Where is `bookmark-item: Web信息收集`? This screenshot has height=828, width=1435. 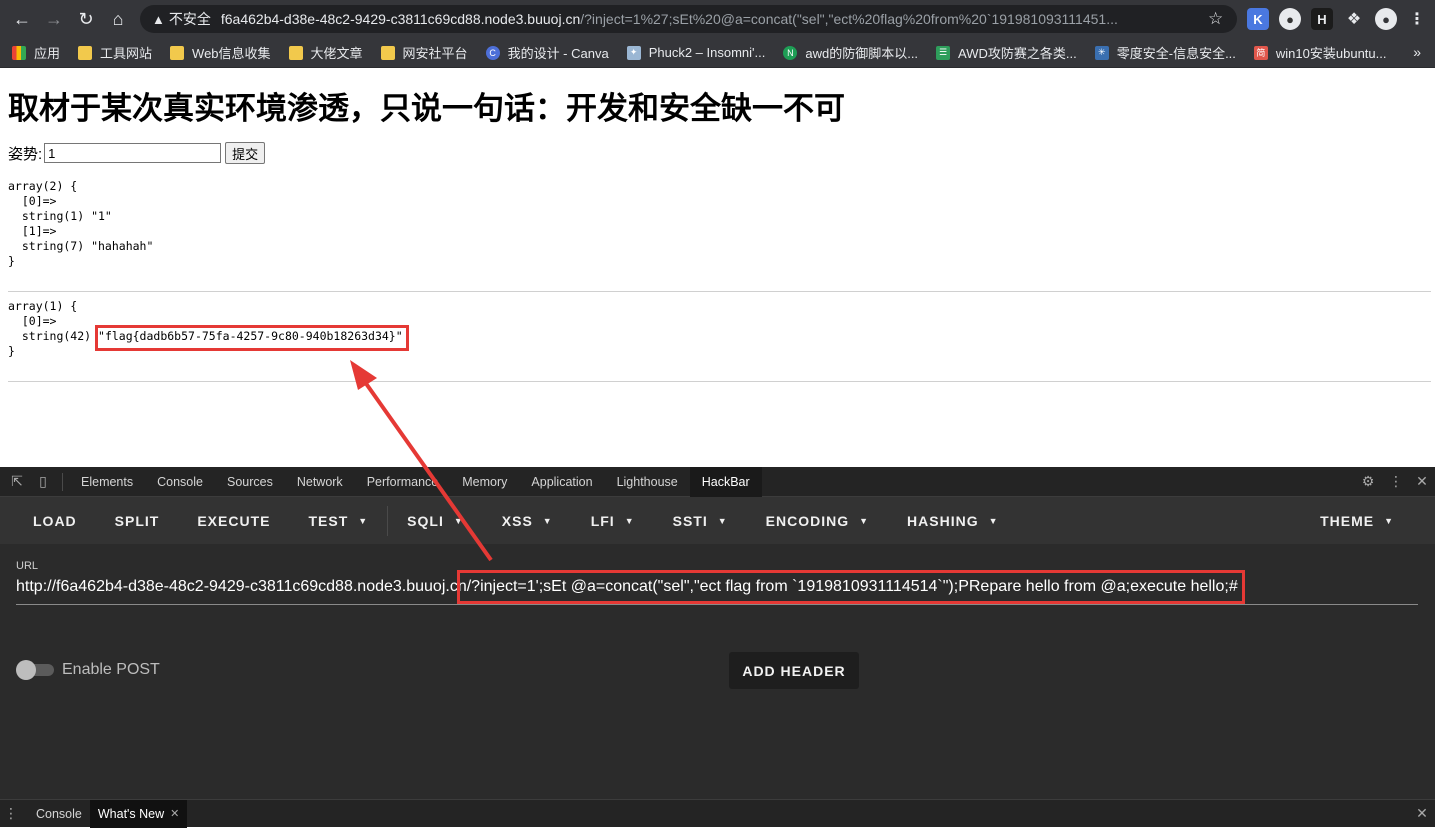 bookmark-item: Web信息收集 is located at coordinates (220, 52).